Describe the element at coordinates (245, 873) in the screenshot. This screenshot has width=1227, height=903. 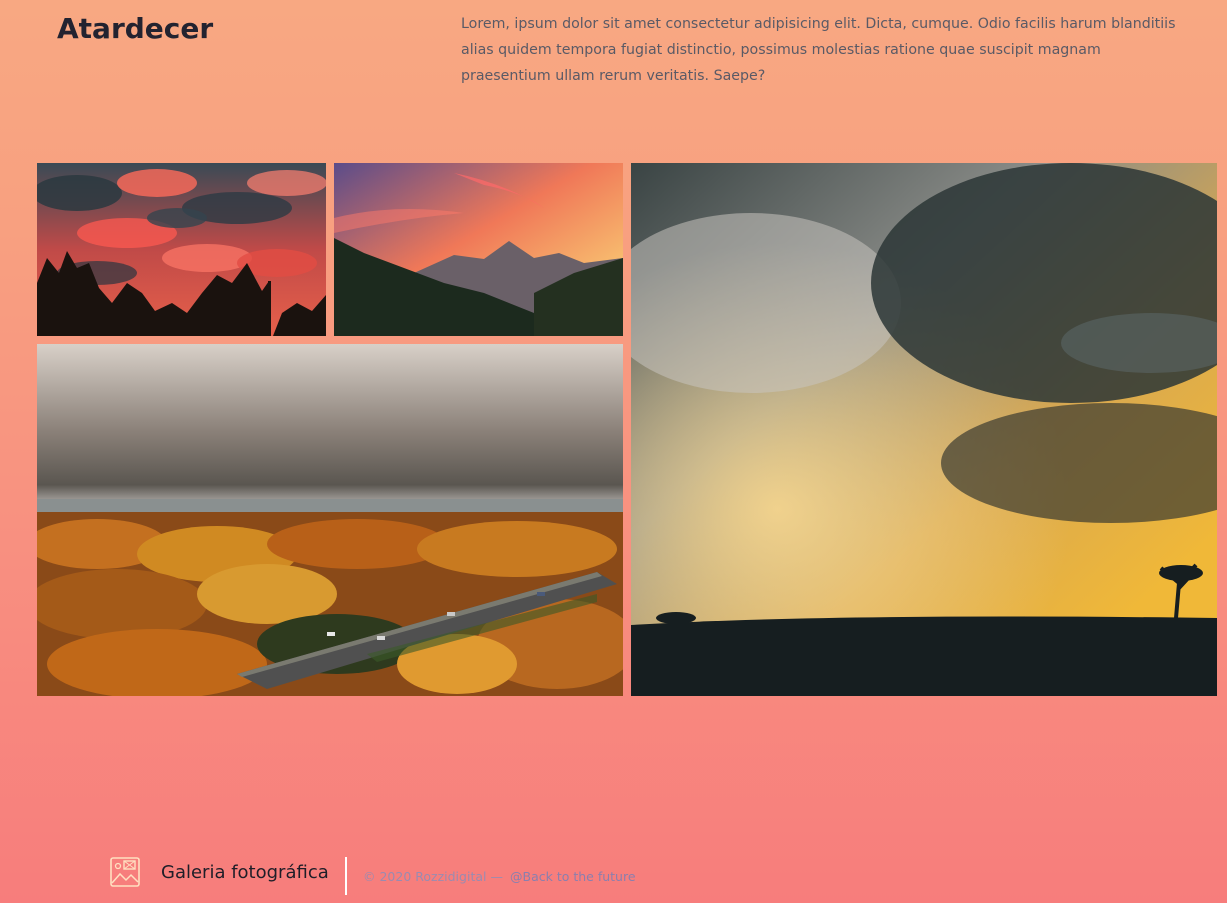
I see `footer-brand: Galeria fotográfica` at that location.